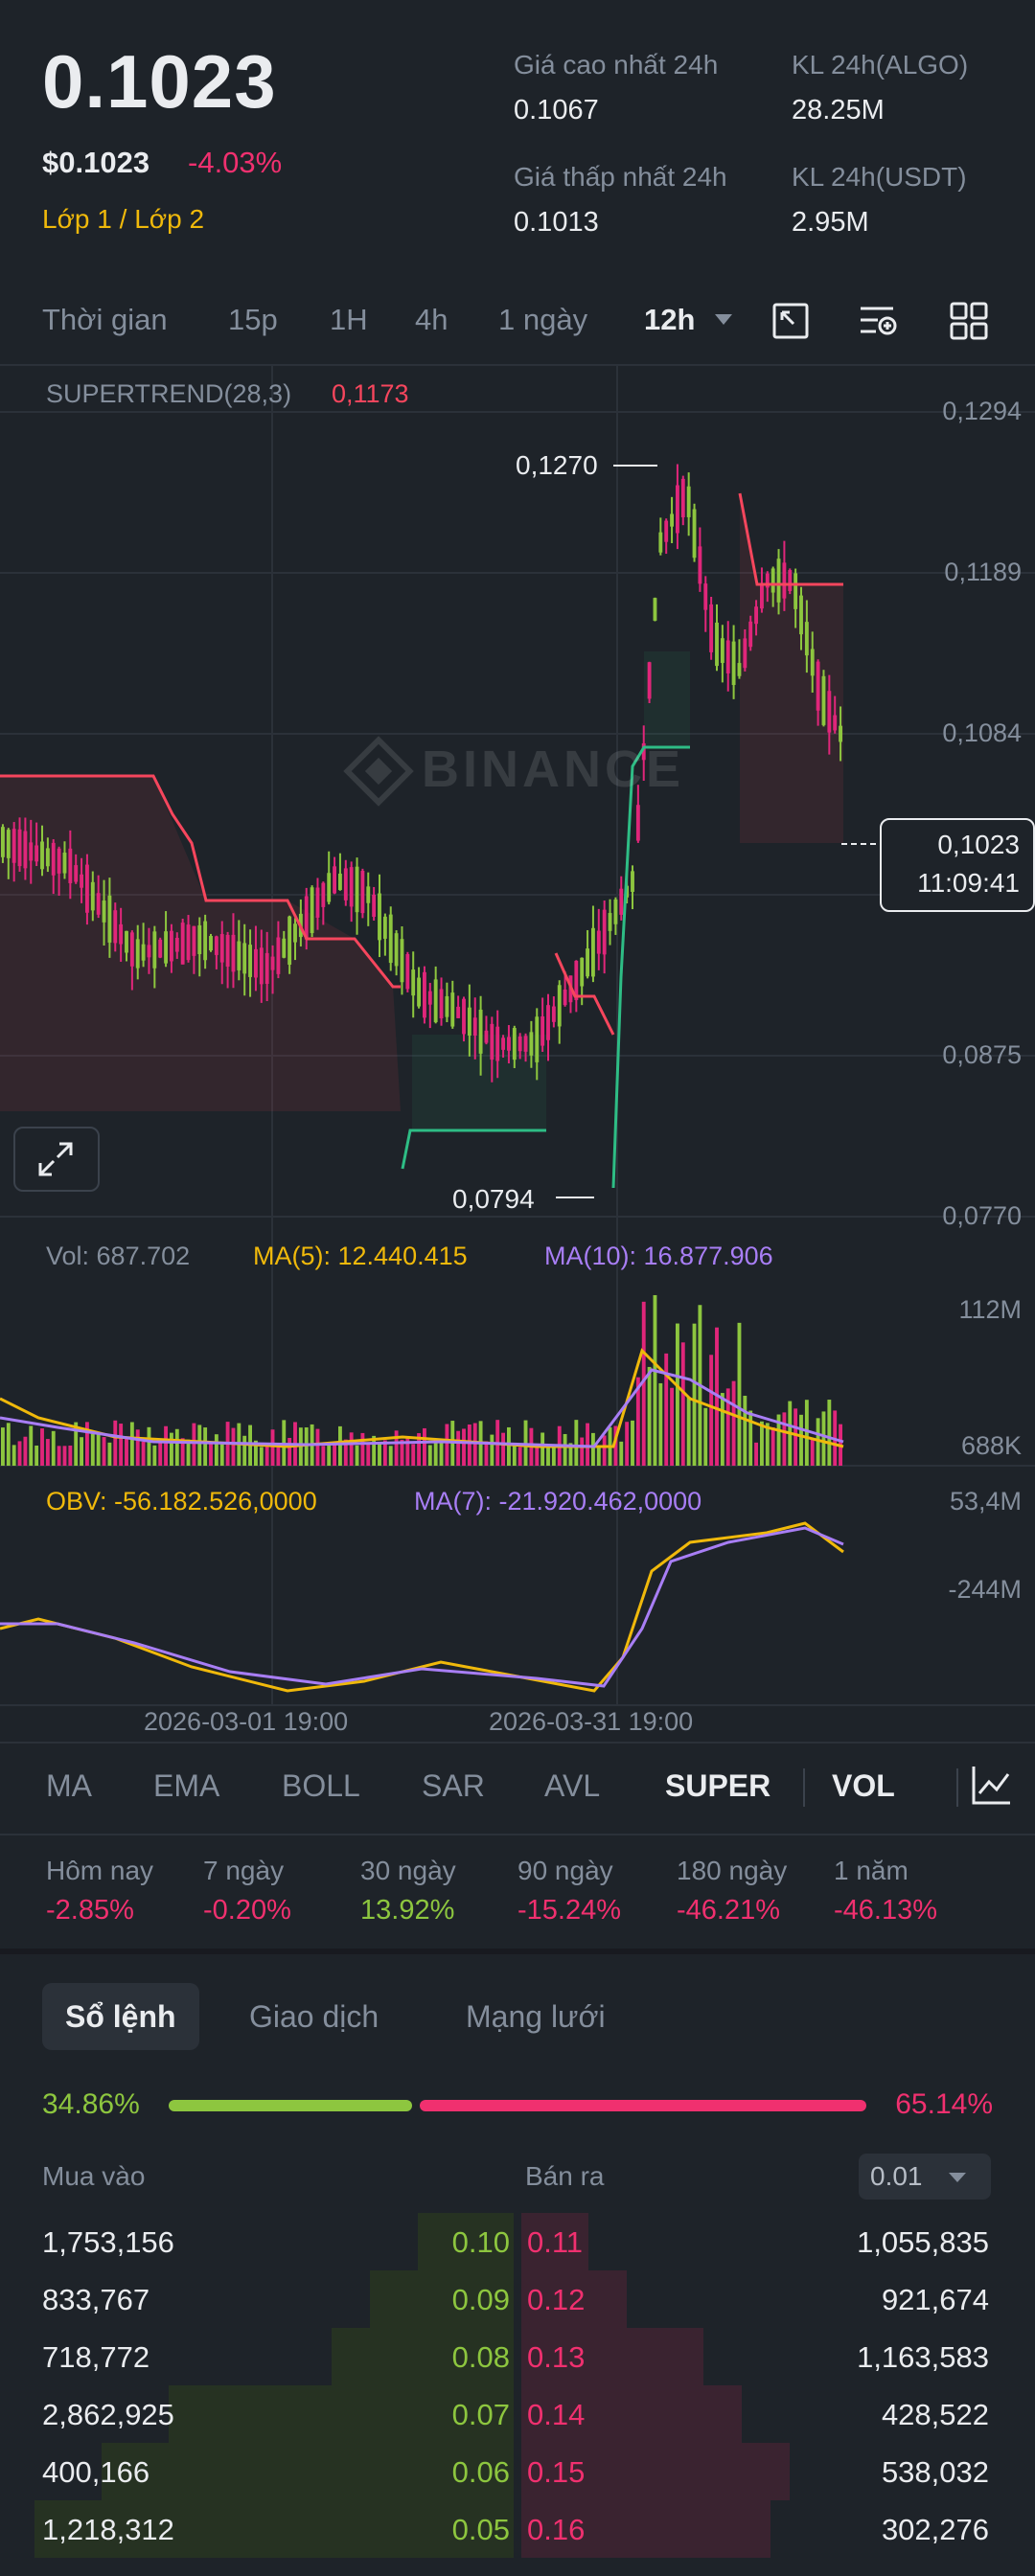 This screenshot has width=1035, height=2576. I want to click on supertrend-area, so click(791, 668).